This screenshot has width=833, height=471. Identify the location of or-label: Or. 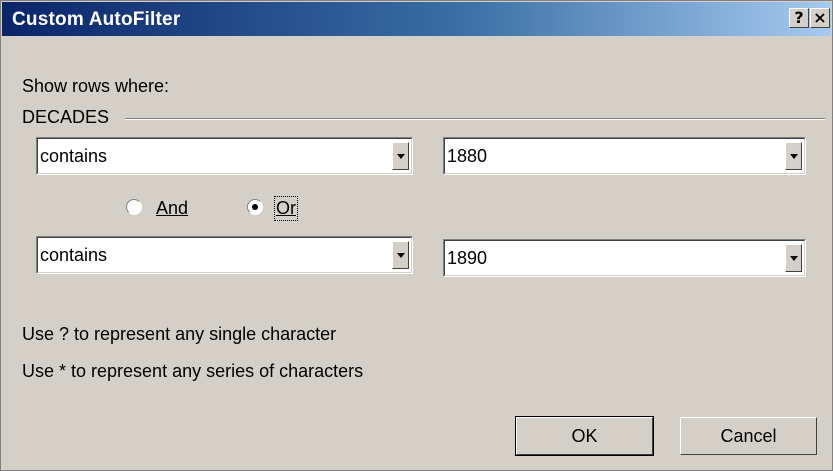
(286, 208).